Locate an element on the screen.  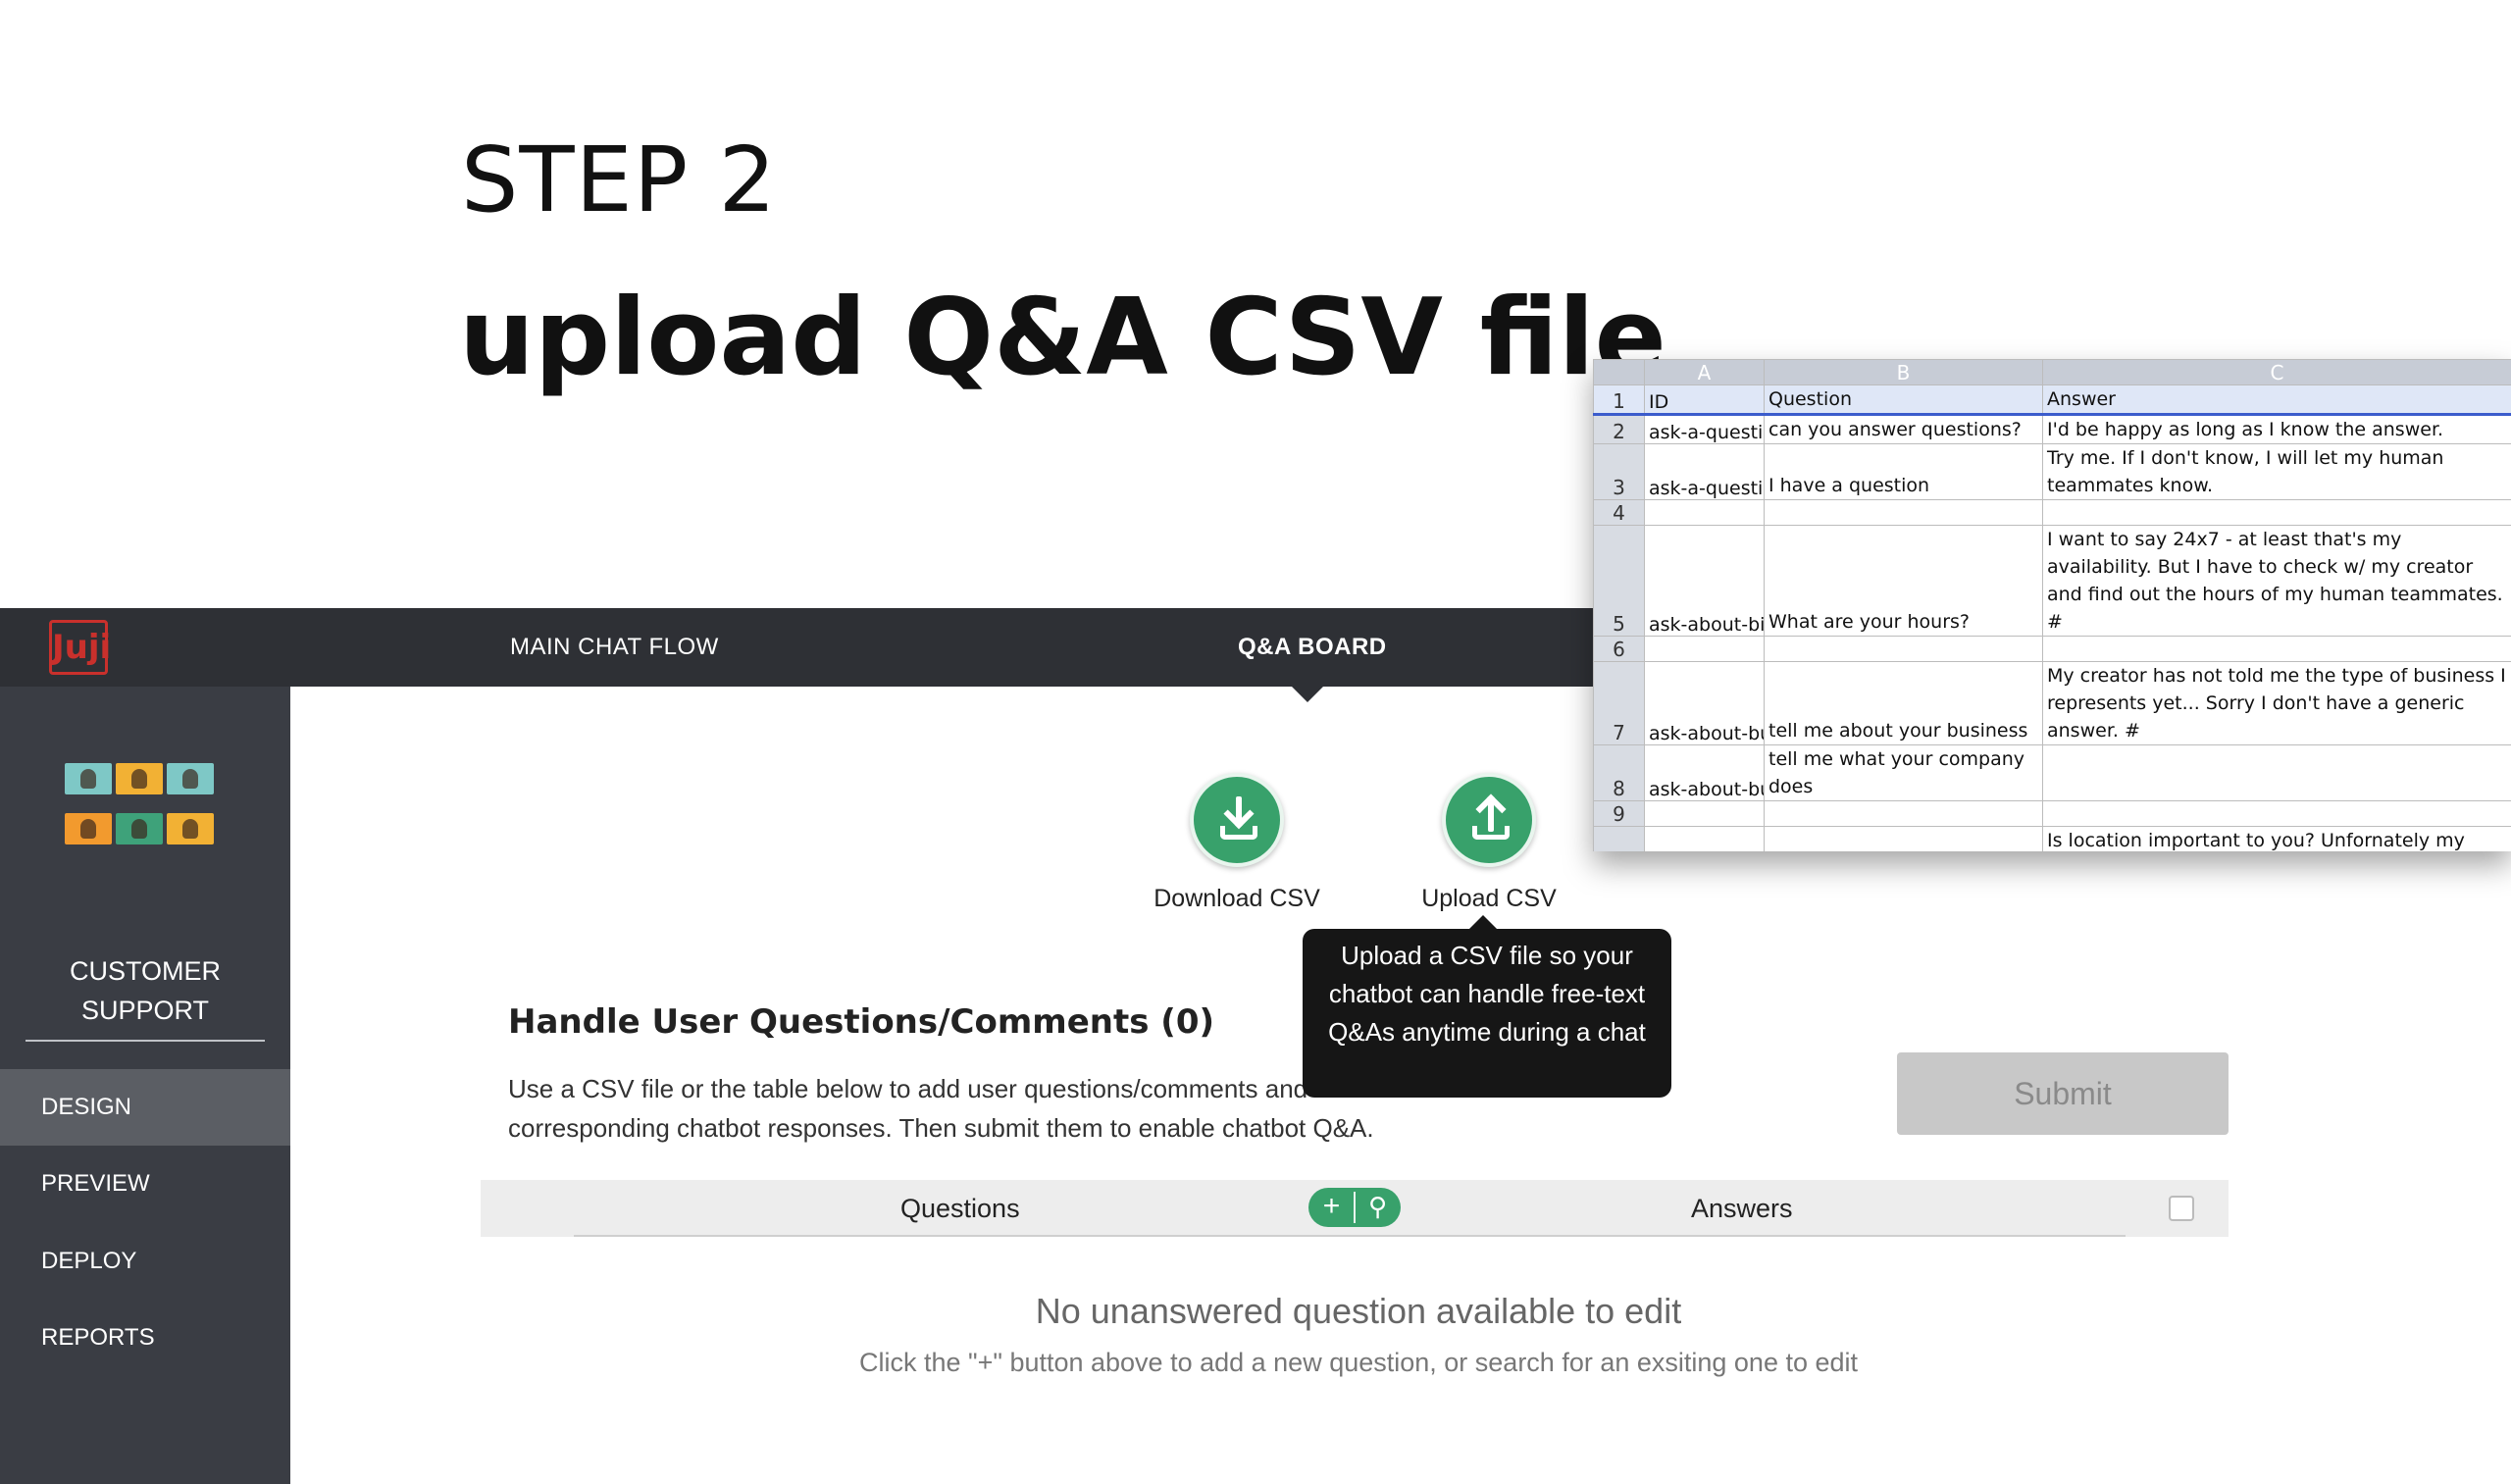
plus-icon: + is located at coordinates (1331, 1206).